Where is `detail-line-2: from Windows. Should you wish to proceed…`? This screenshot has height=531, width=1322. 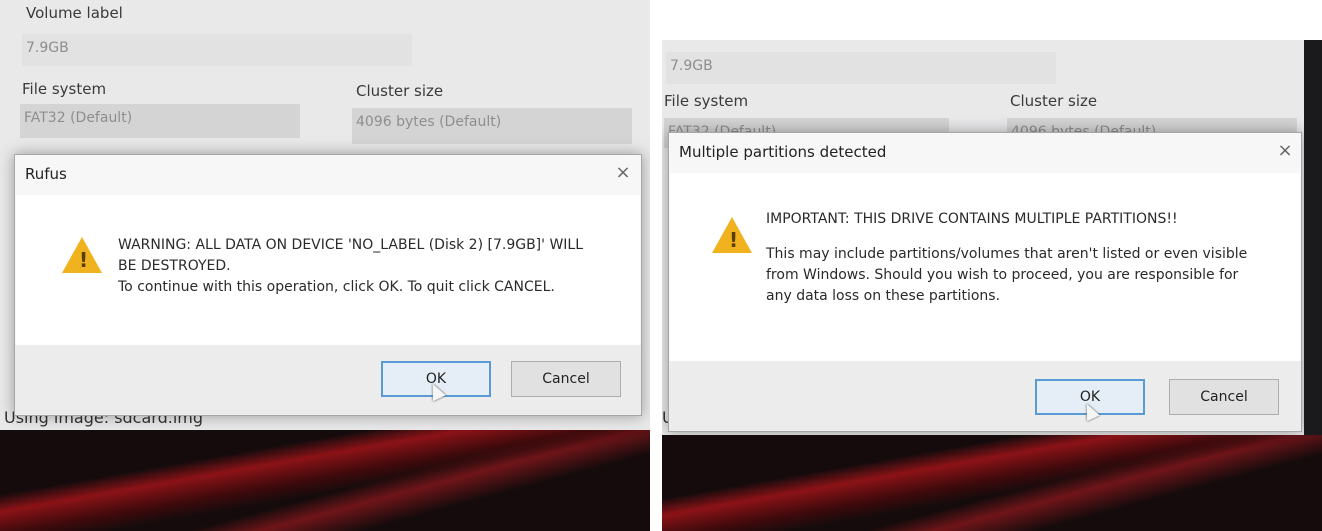
detail-line-2: from Windows. Should you wish to proceed… is located at coordinates (1002, 275).